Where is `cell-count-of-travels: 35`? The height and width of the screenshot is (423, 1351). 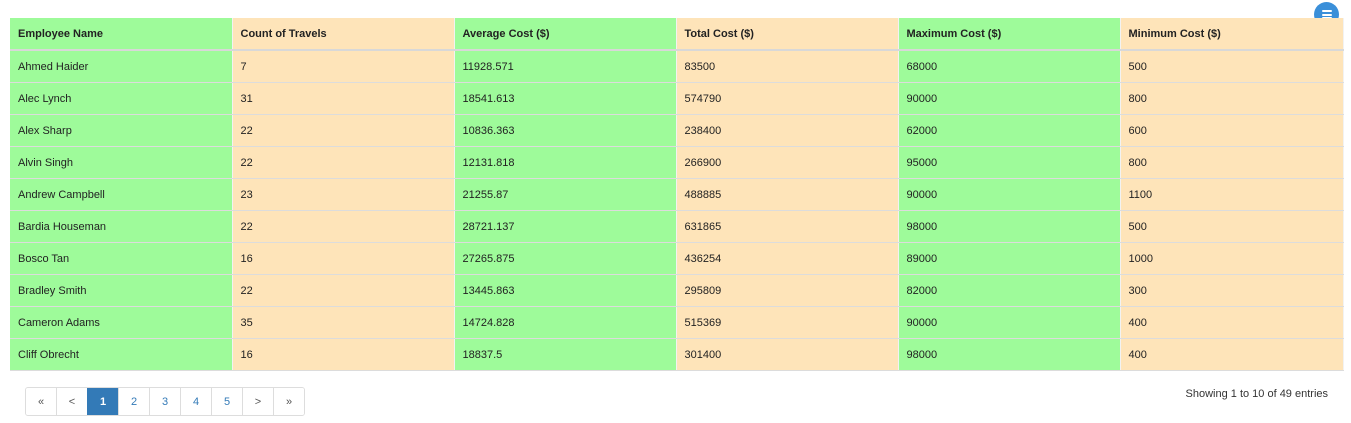
cell-count-of-travels: 35 is located at coordinates (343, 322).